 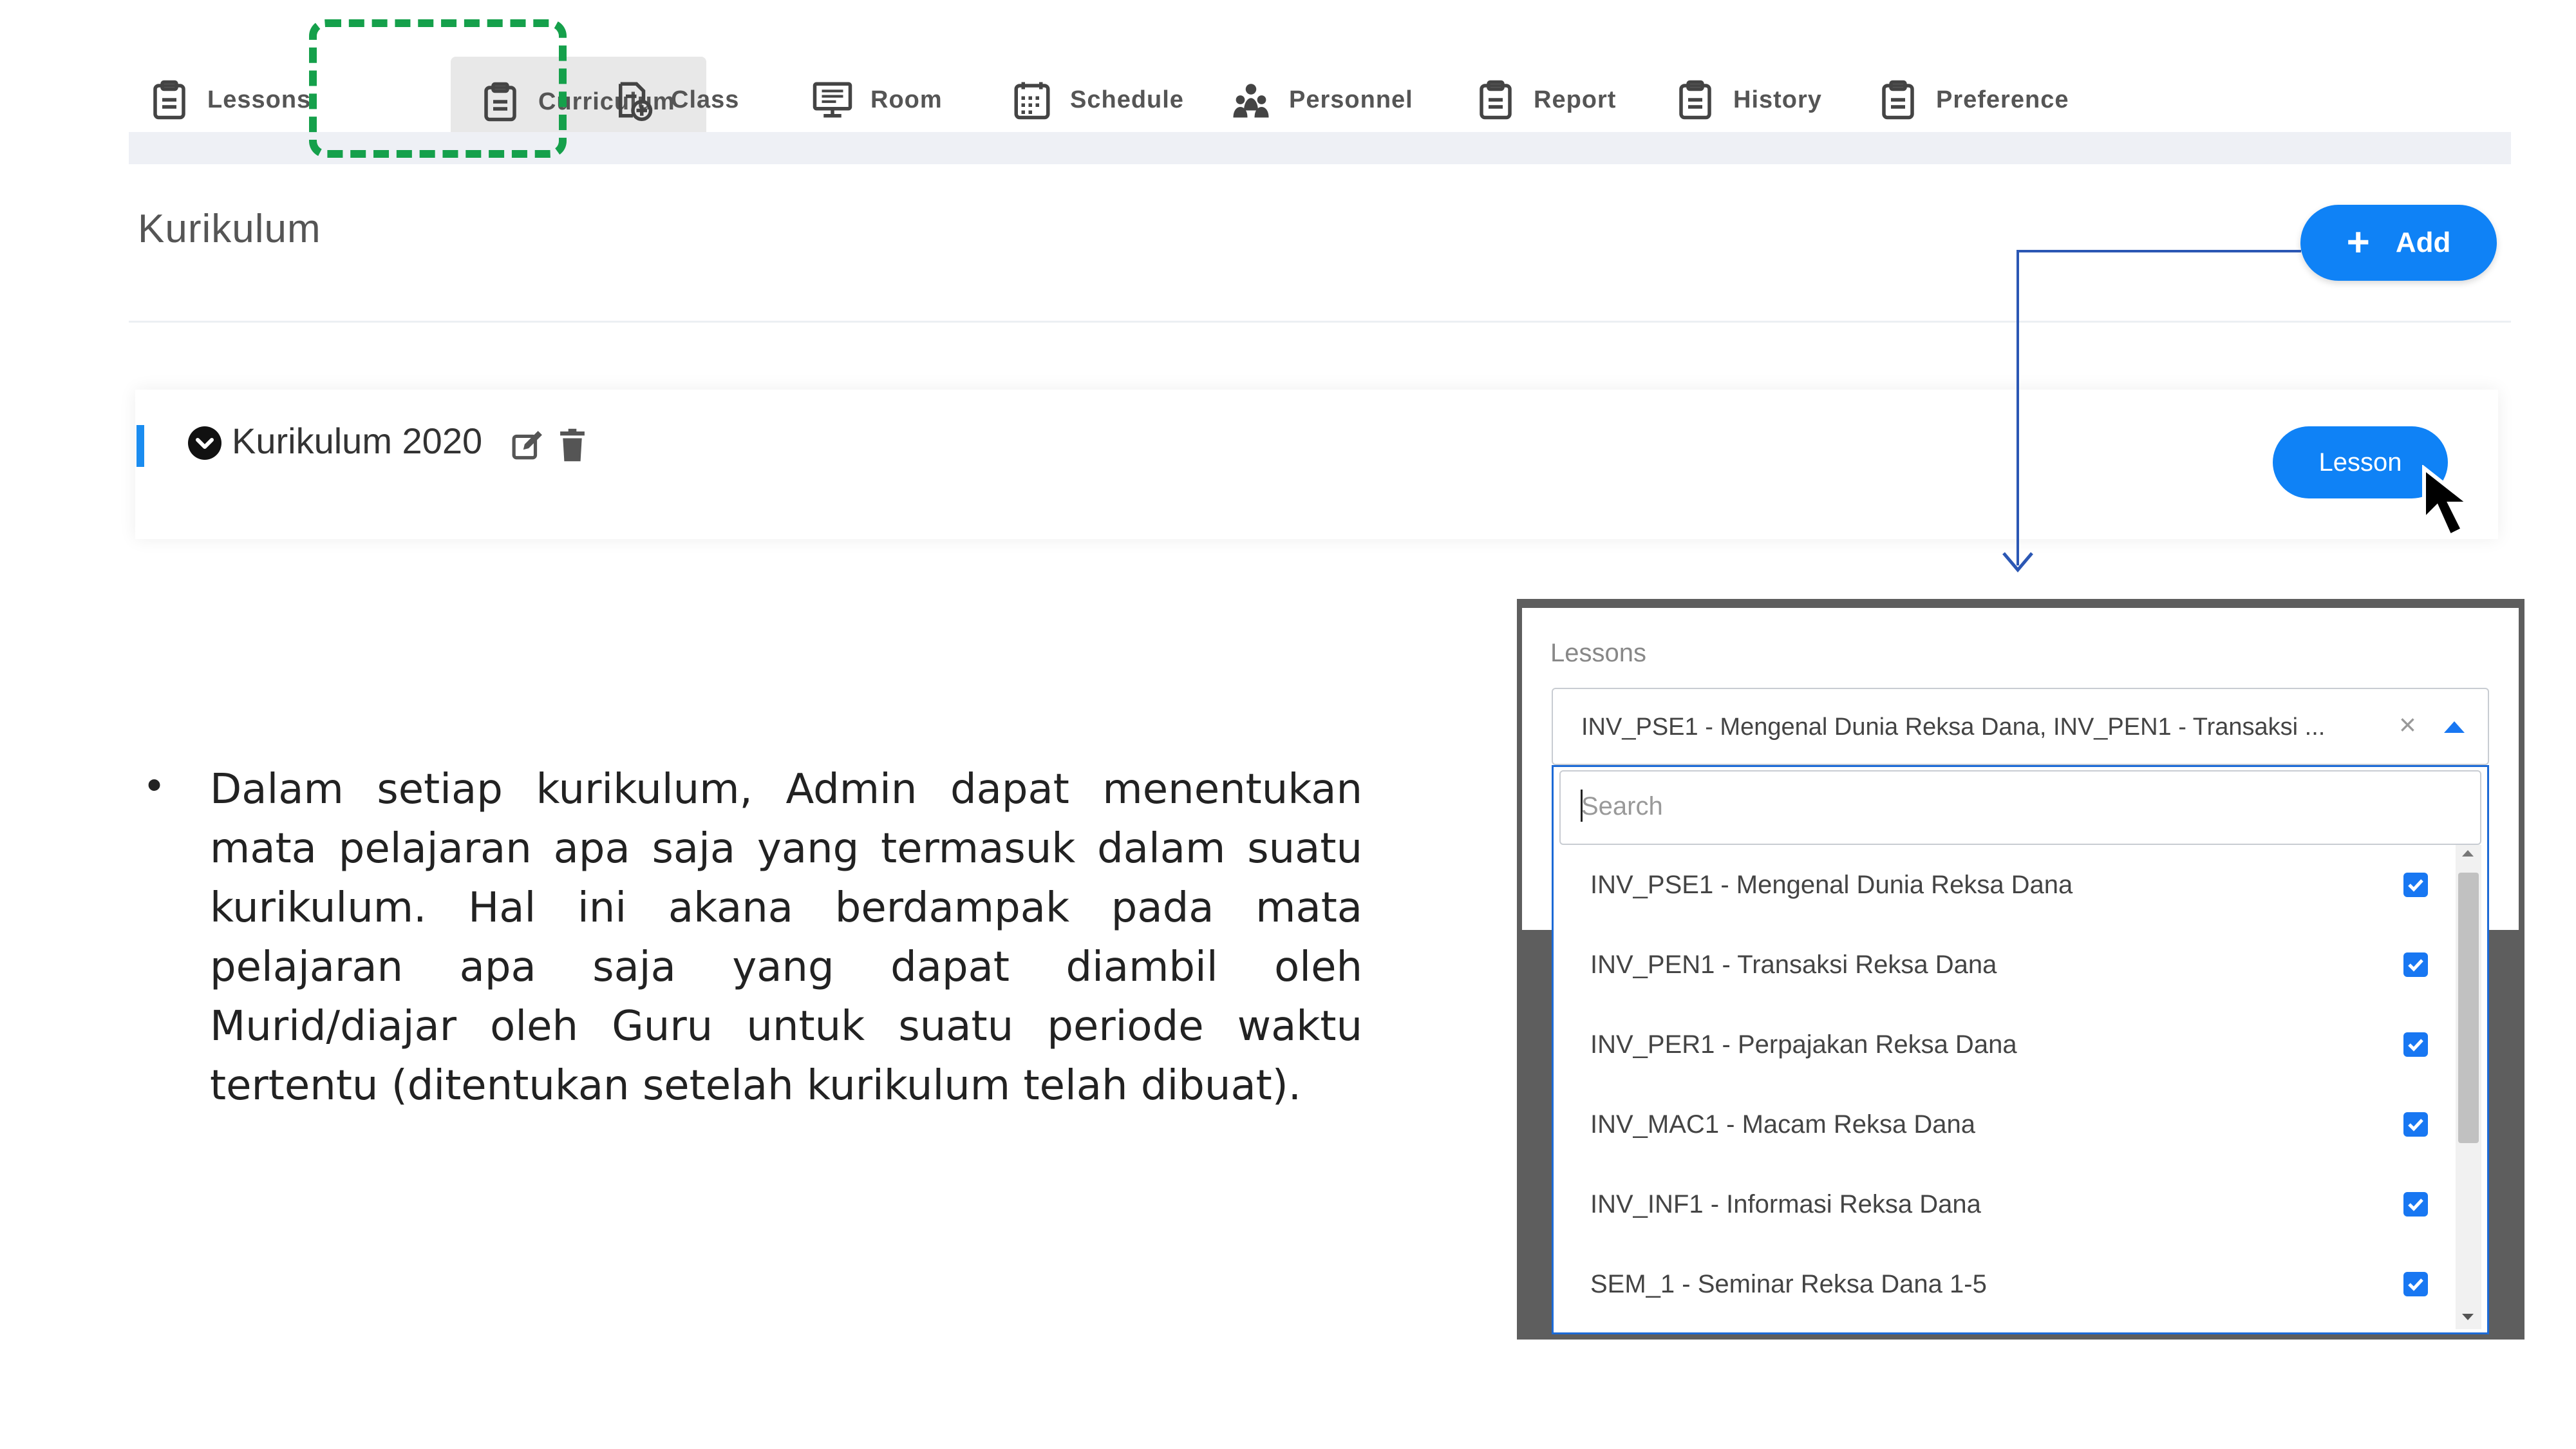 I want to click on tab-history: History, so click(x=1748, y=100).